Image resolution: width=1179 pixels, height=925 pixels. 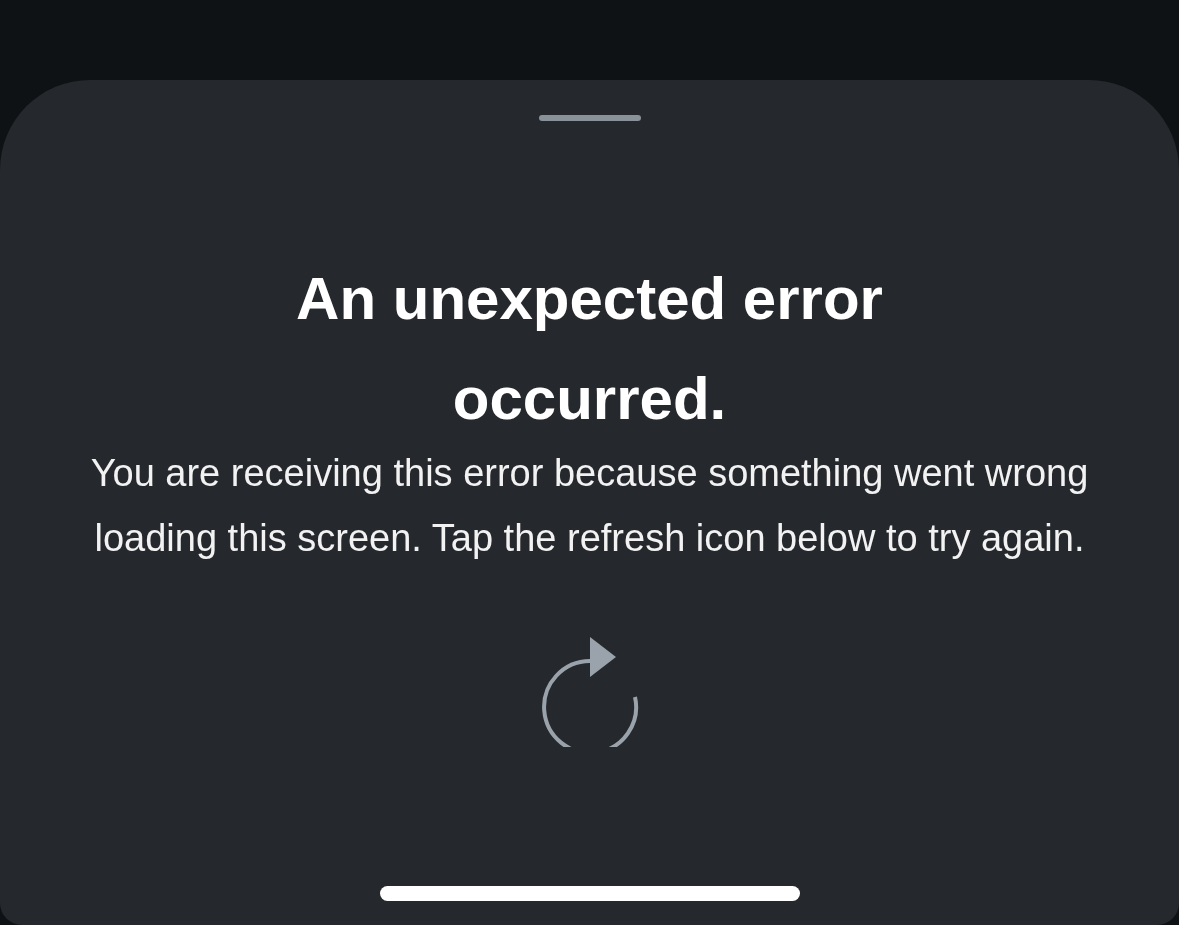 I want to click on refresh-icon, so click(x=589, y=691).